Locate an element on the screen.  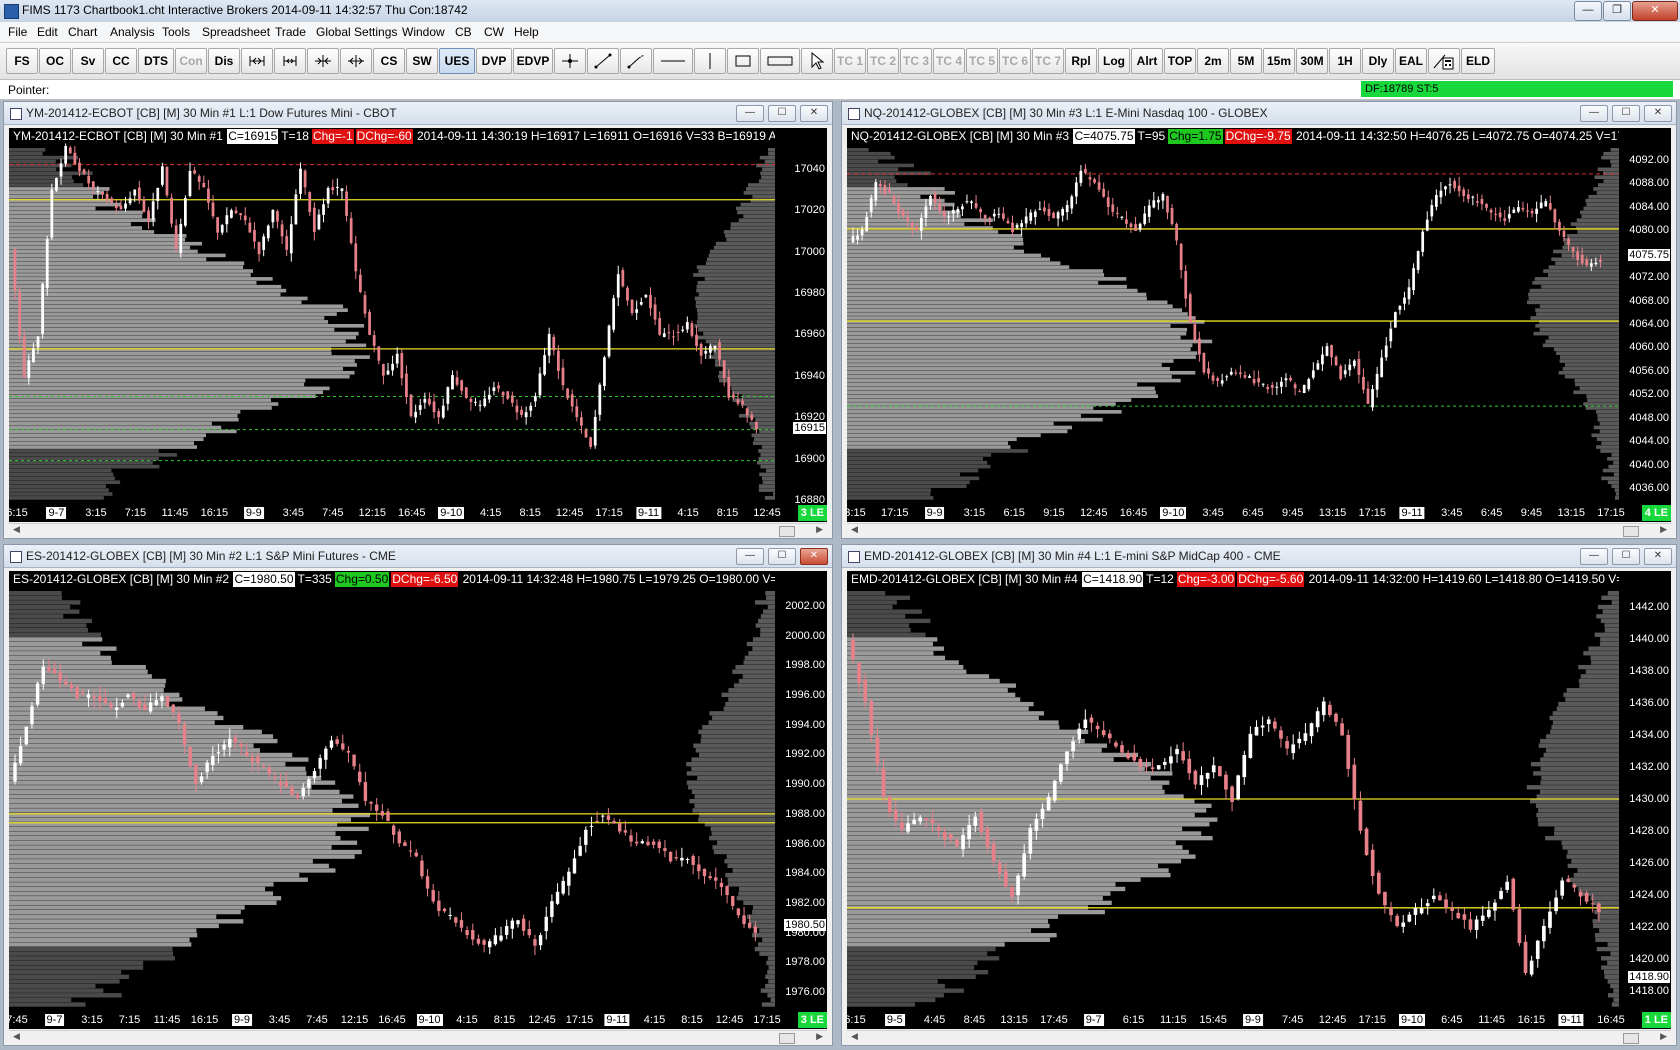
restore-icon: ❐ is located at coordinates (1617, 11).